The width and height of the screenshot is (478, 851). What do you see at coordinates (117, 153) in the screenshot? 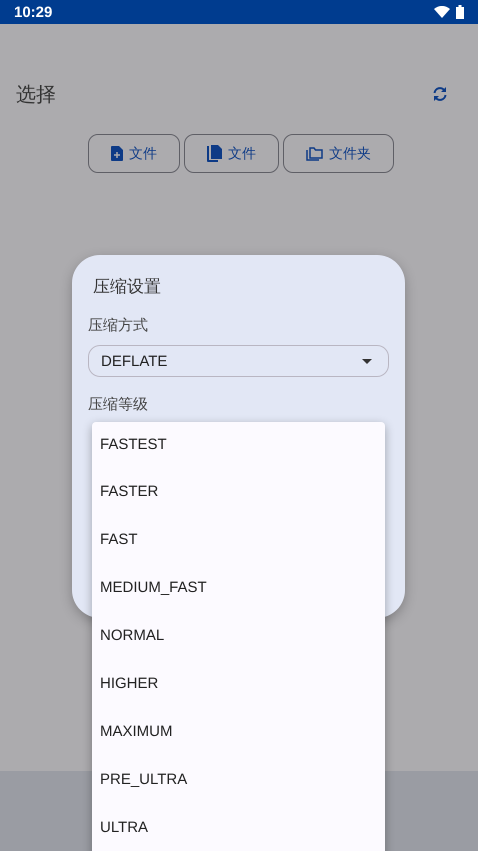
I see `file-add-icon` at bounding box center [117, 153].